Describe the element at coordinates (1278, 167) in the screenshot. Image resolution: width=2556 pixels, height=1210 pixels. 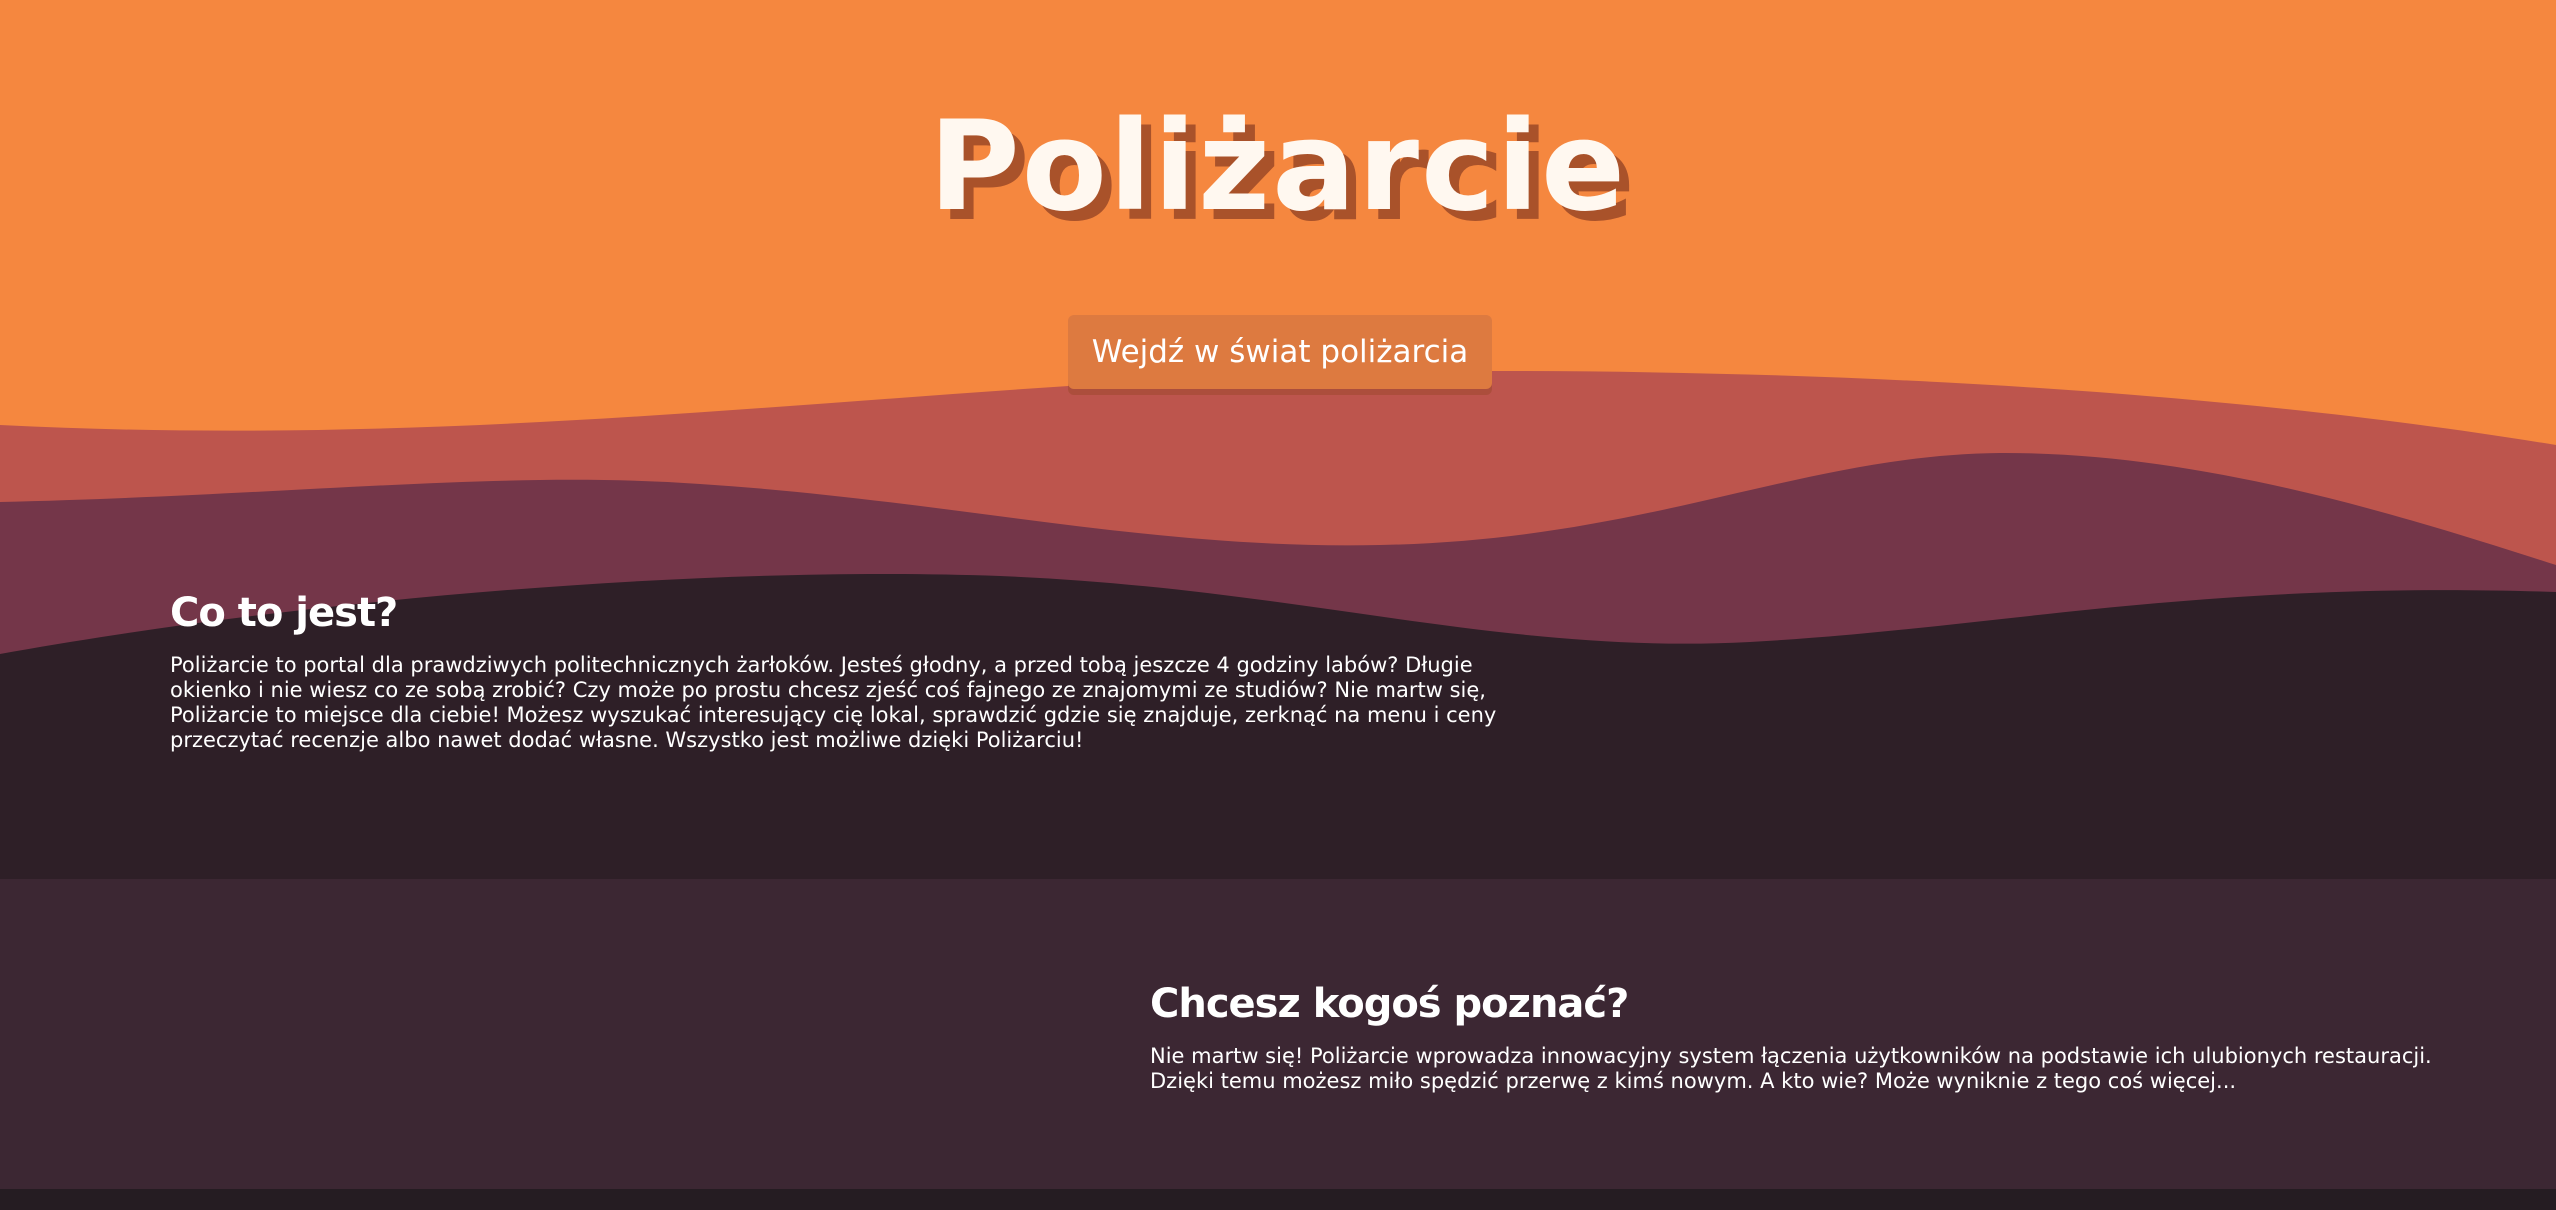
I see `site-title: Poliżarcie` at that location.